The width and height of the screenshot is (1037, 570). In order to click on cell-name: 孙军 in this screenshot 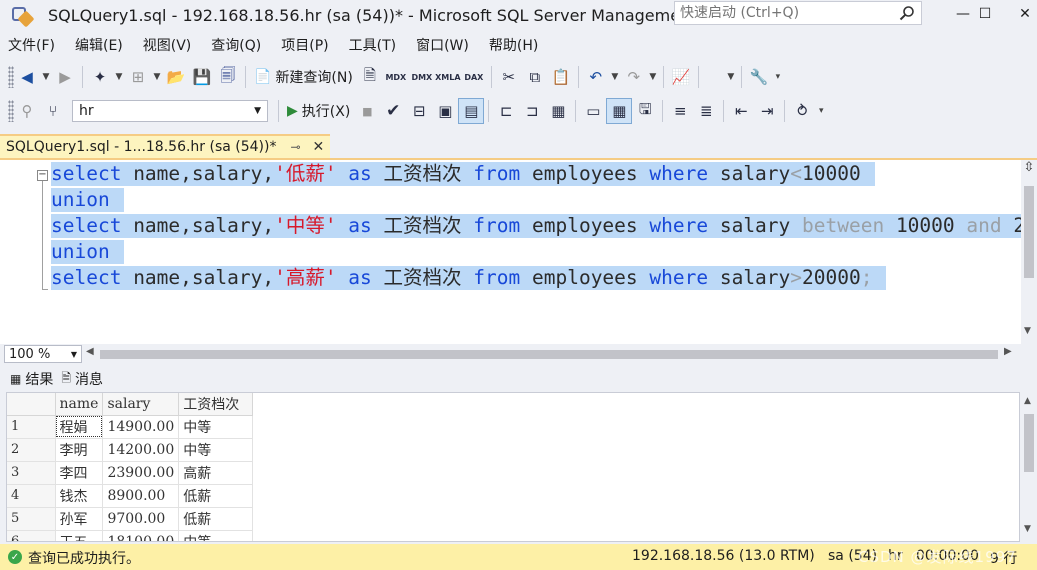, I will do `click(79, 519)`.